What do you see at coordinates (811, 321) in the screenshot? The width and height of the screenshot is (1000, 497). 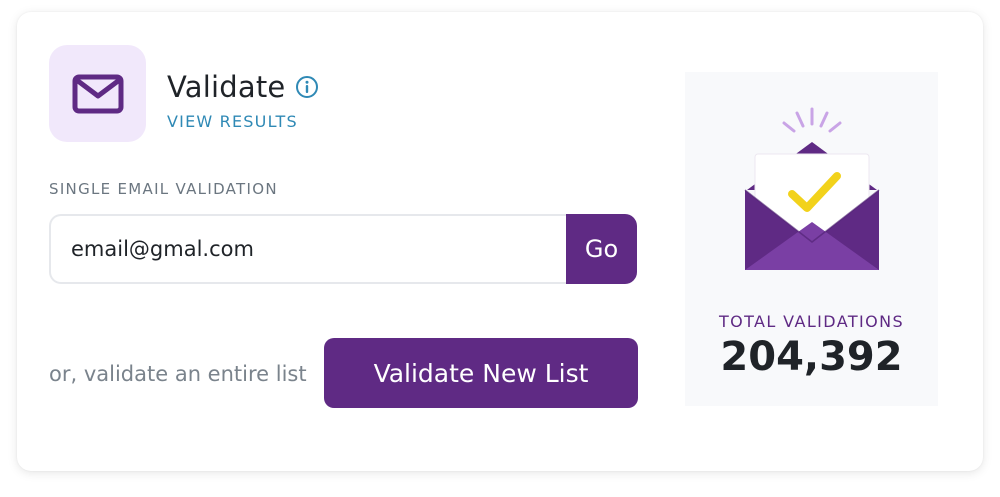 I see `total-validations-label: TOTAL VALIDATIONS` at bounding box center [811, 321].